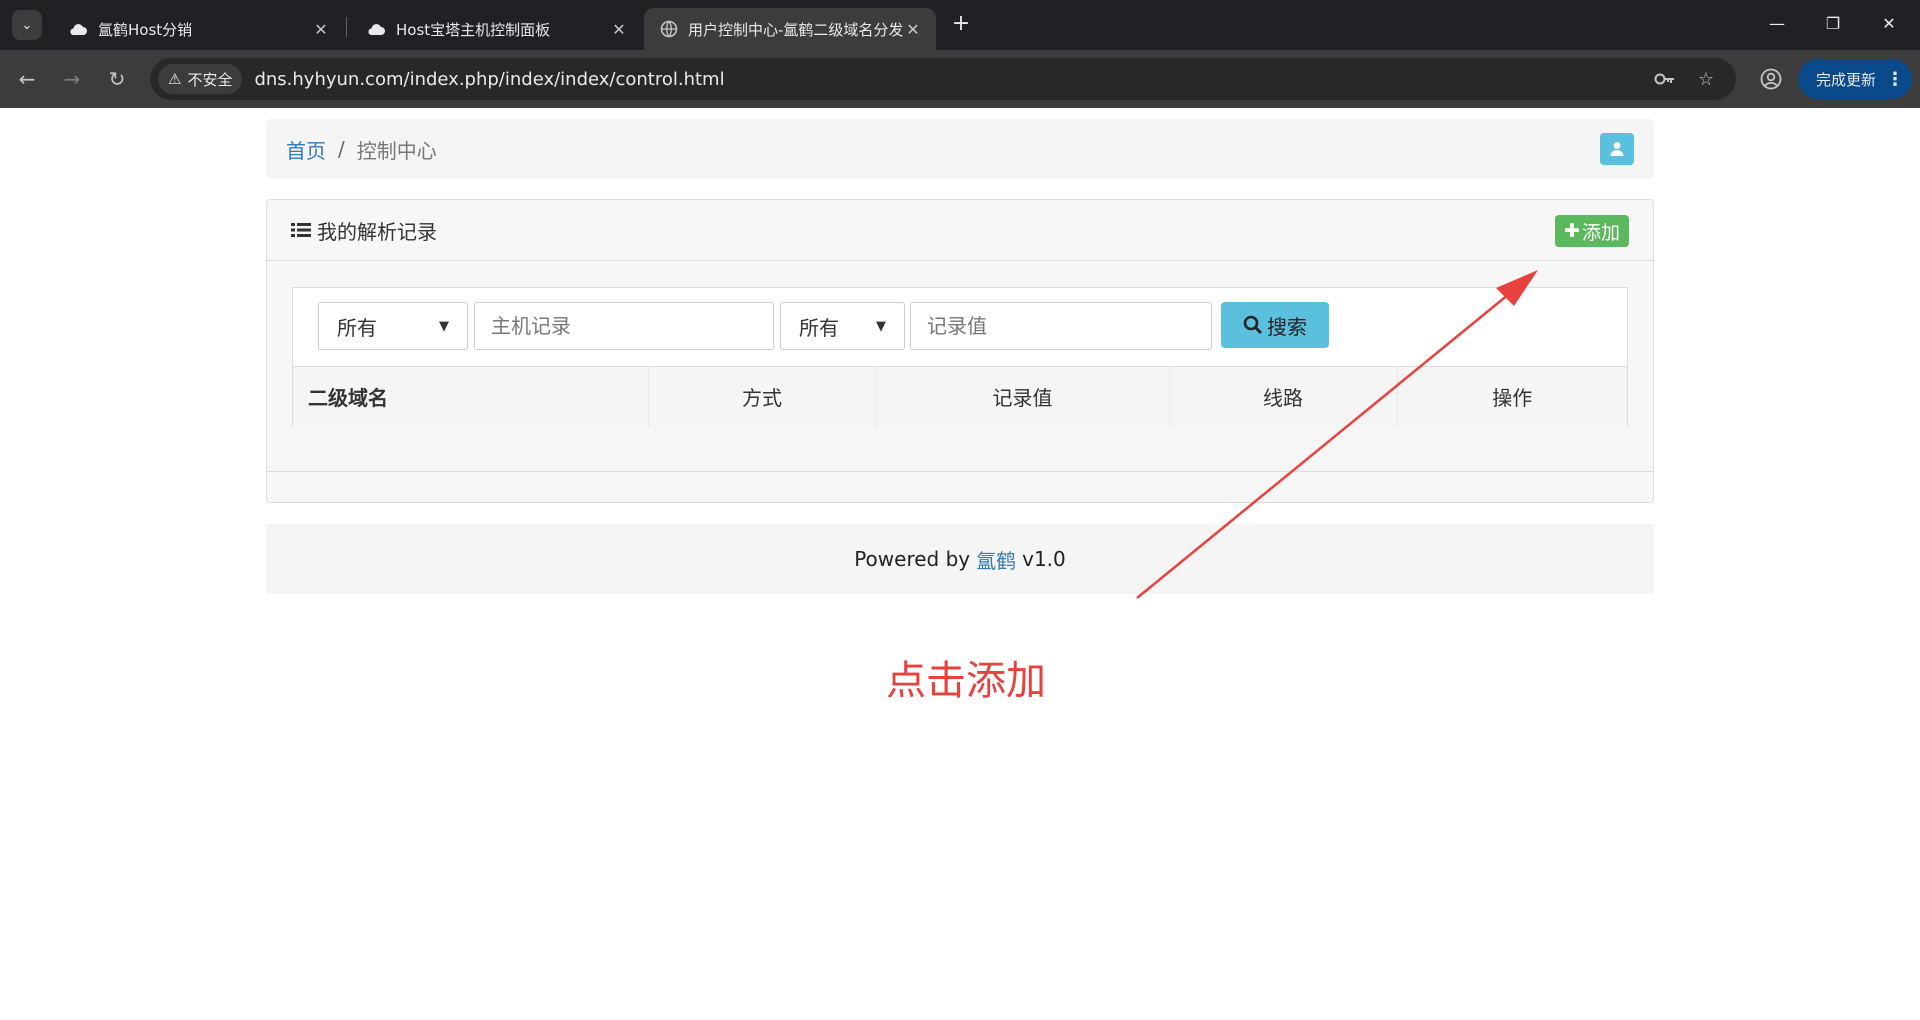 This screenshot has height=1020, width=1920. Describe the element at coordinates (966, 681) in the screenshot. I see `annotation-text: 点击添加` at that location.